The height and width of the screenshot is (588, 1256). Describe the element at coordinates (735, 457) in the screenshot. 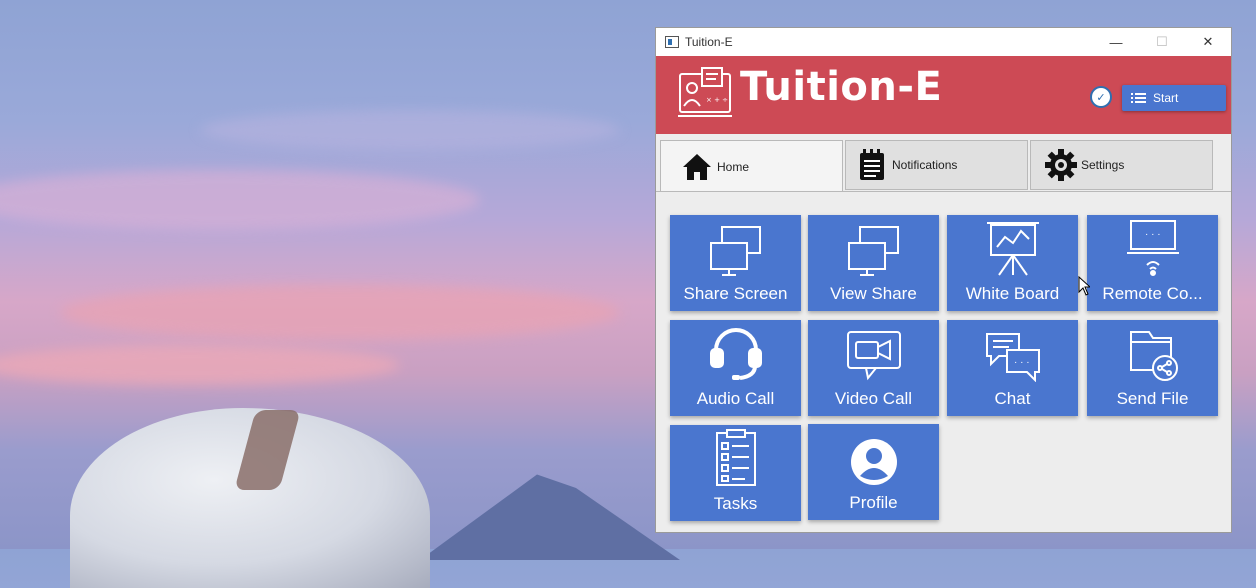

I see `tasks-icon` at that location.